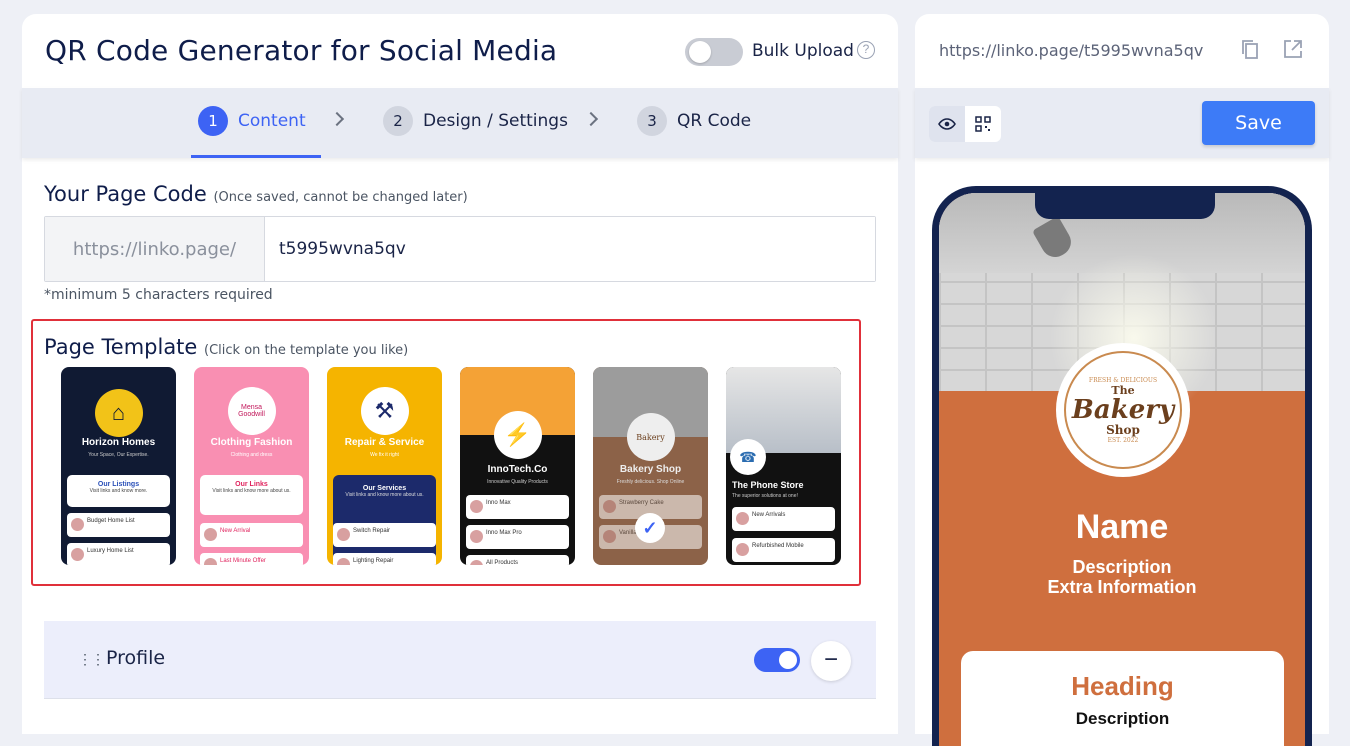 The height and width of the screenshot is (746, 1350). What do you see at coordinates (570, 249) in the screenshot?
I see `page-code-input` at bounding box center [570, 249].